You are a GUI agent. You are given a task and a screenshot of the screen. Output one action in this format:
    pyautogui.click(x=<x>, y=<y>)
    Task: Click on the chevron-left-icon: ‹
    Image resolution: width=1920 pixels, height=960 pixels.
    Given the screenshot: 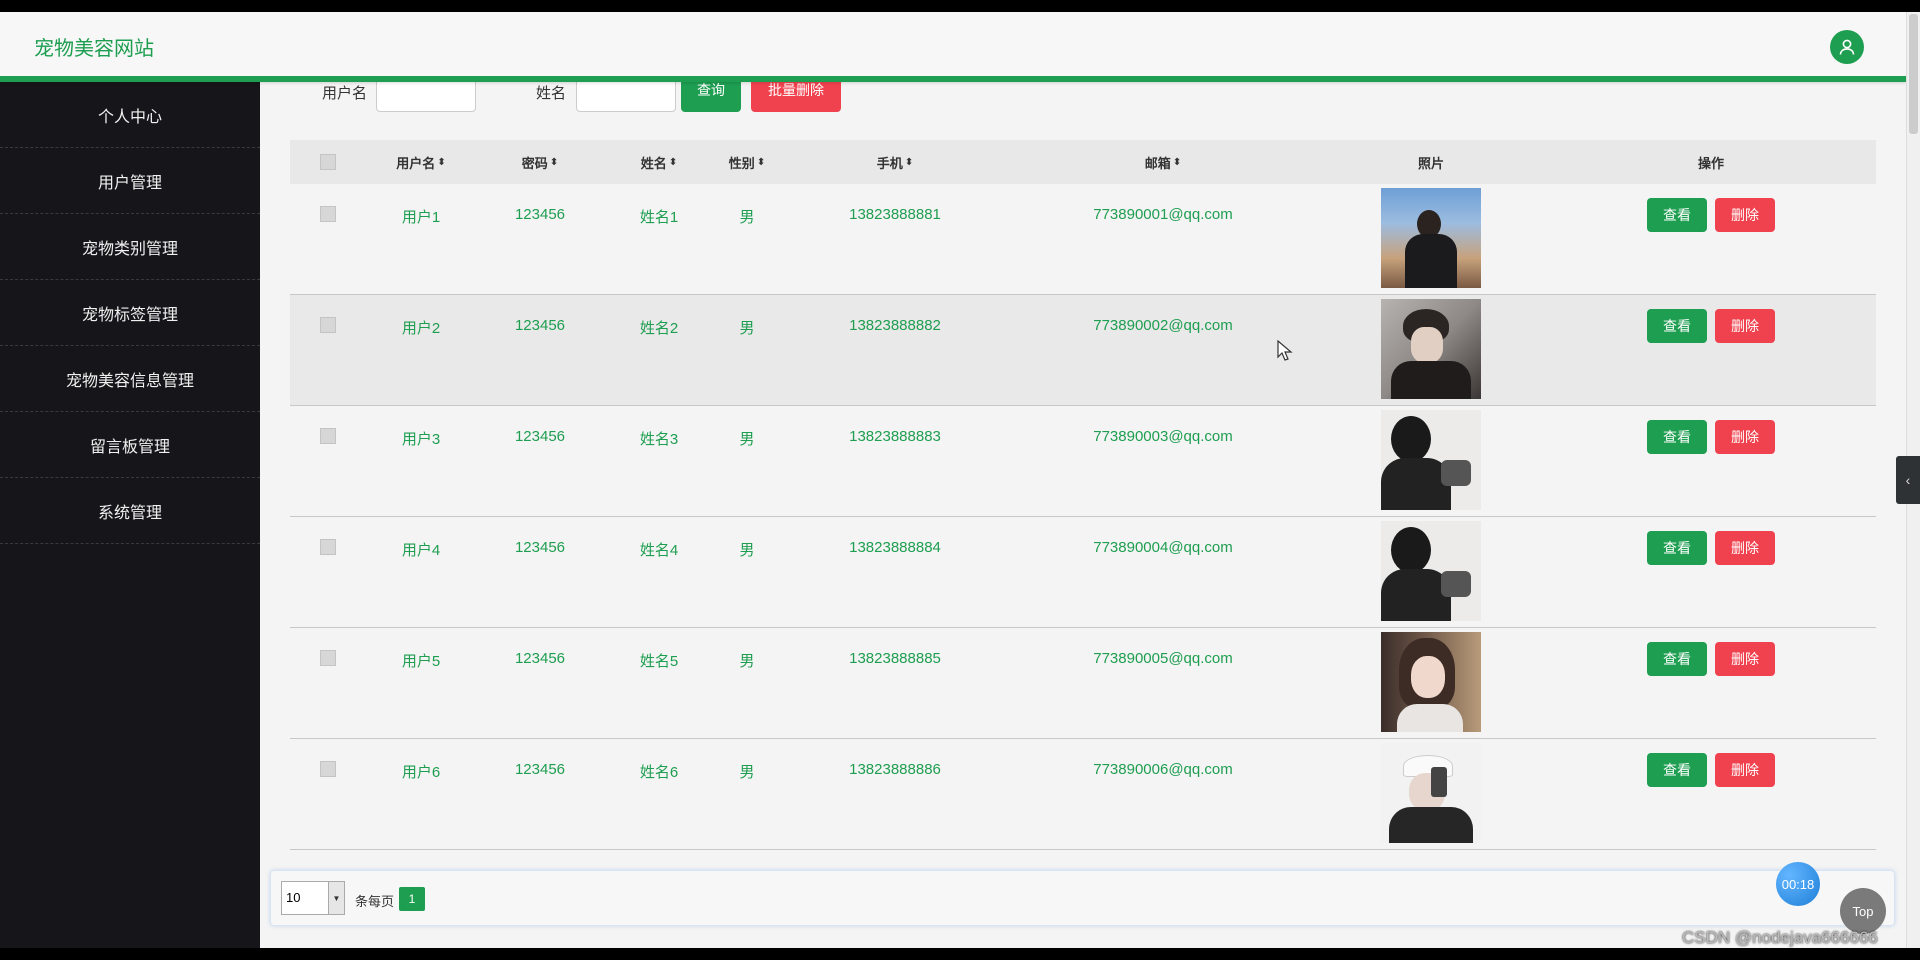 What is the action you would take?
    pyautogui.click(x=1908, y=480)
    